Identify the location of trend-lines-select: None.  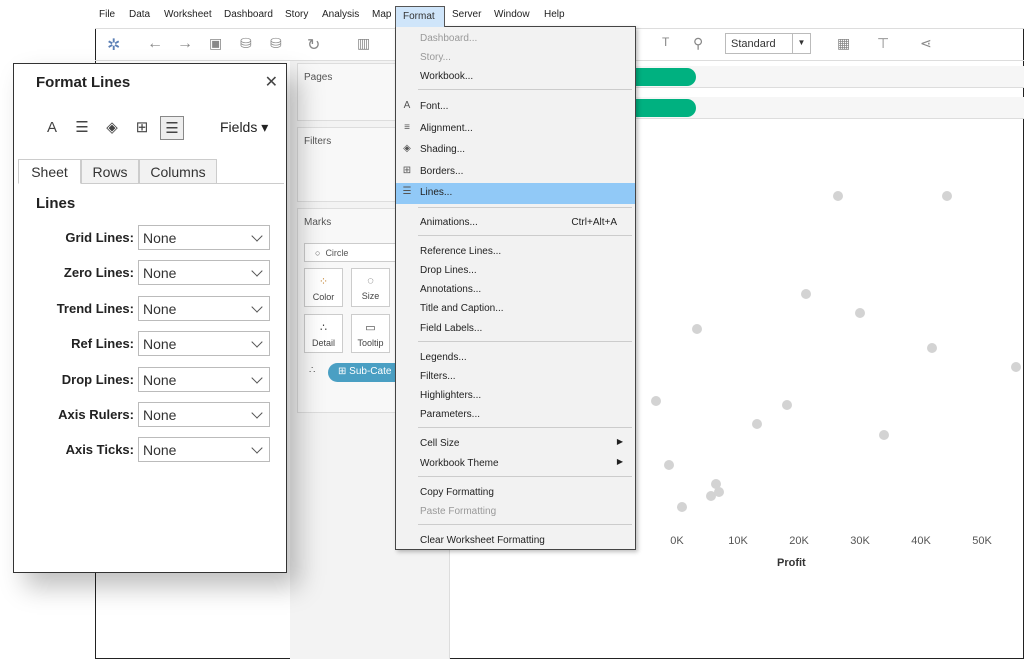
(204, 308).